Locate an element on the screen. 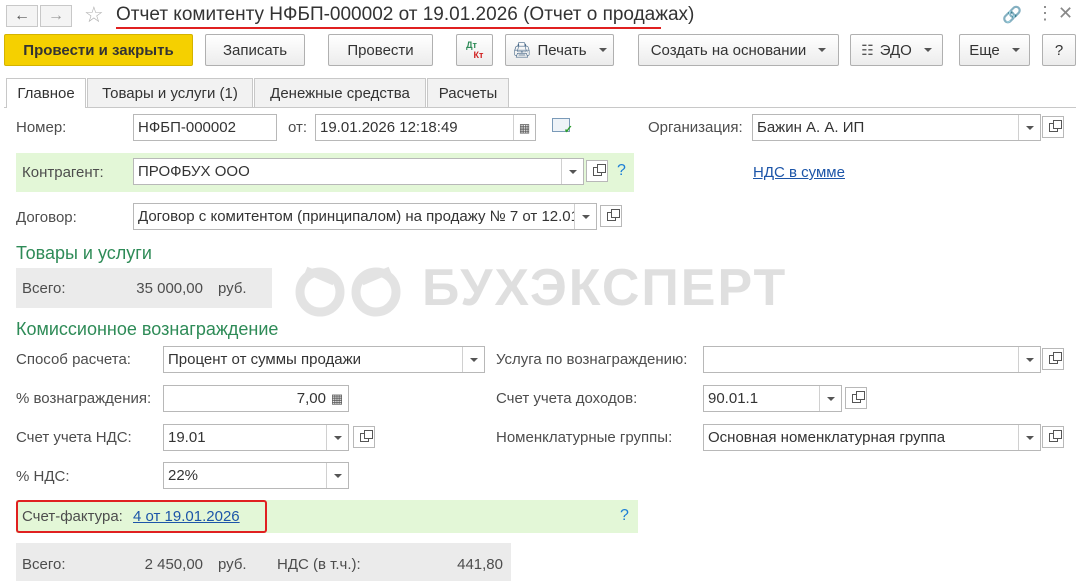 The width and height of the screenshot is (1081, 581). commission-section-title: Комиссионное вознаграждение is located at coordinates (147, 329).